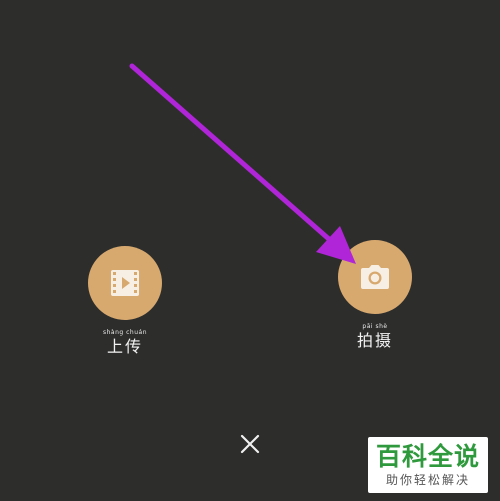 This screenshot has width=500, height=501. I want to click on upload-text: 上传, so click(124, 346).